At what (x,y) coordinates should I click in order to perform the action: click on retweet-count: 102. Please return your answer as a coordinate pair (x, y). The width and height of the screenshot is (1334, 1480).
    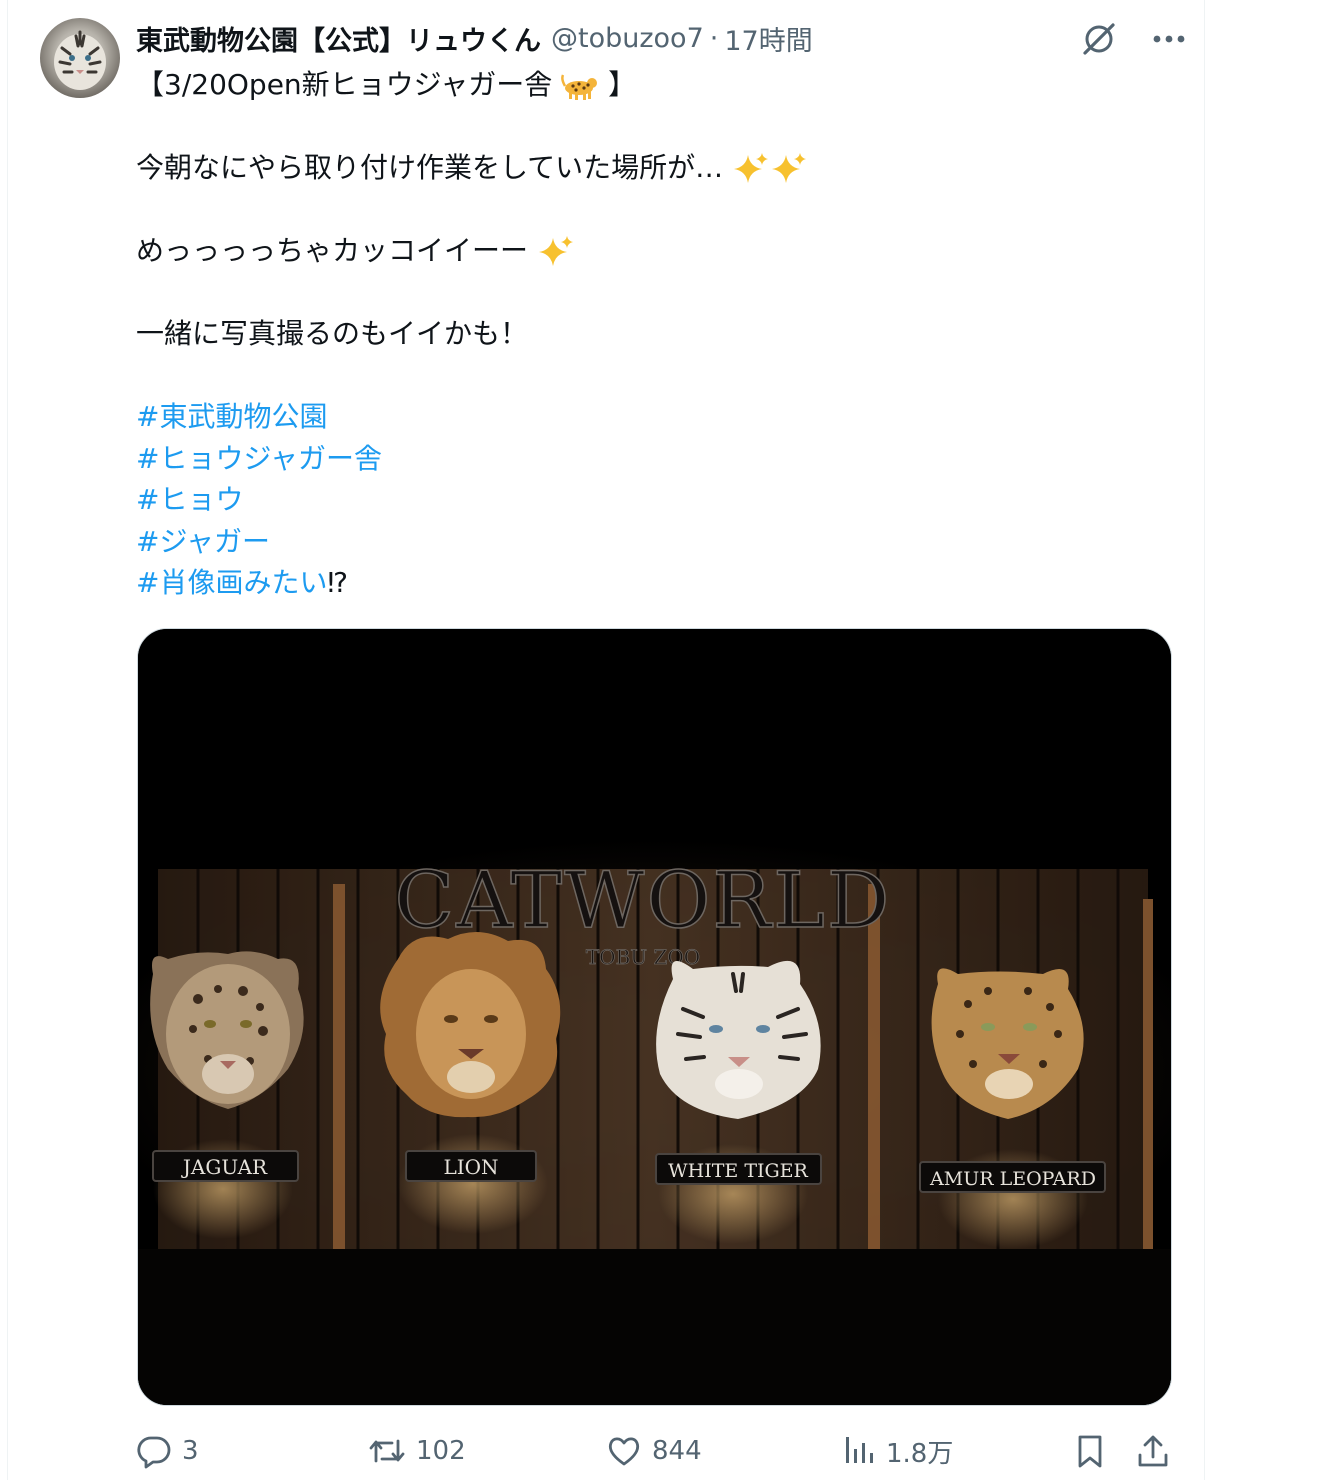
    Looking at the image, I should click on (441, 1451).